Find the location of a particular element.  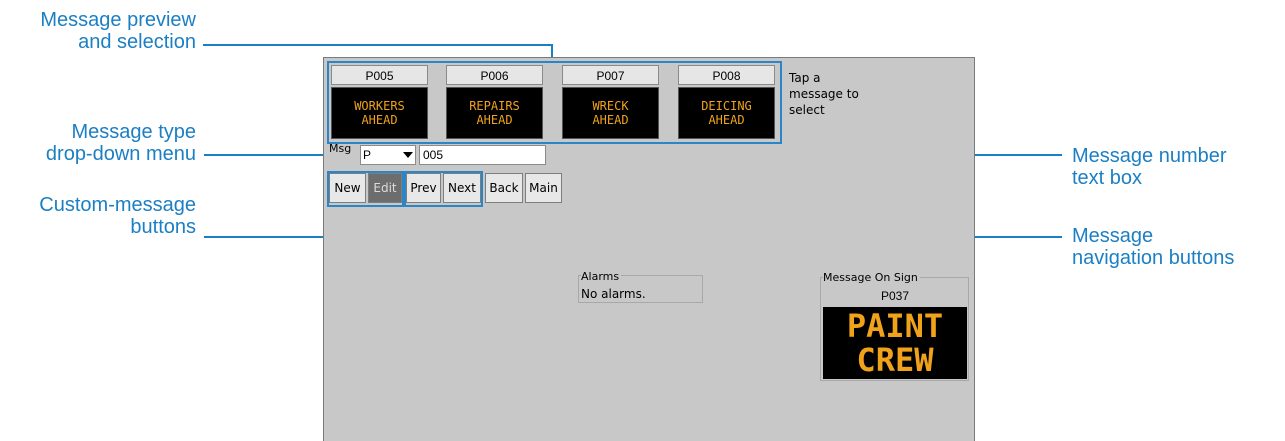

nav-buttons-callout: Message navigation buttons is located at coordinates (1177, 247).